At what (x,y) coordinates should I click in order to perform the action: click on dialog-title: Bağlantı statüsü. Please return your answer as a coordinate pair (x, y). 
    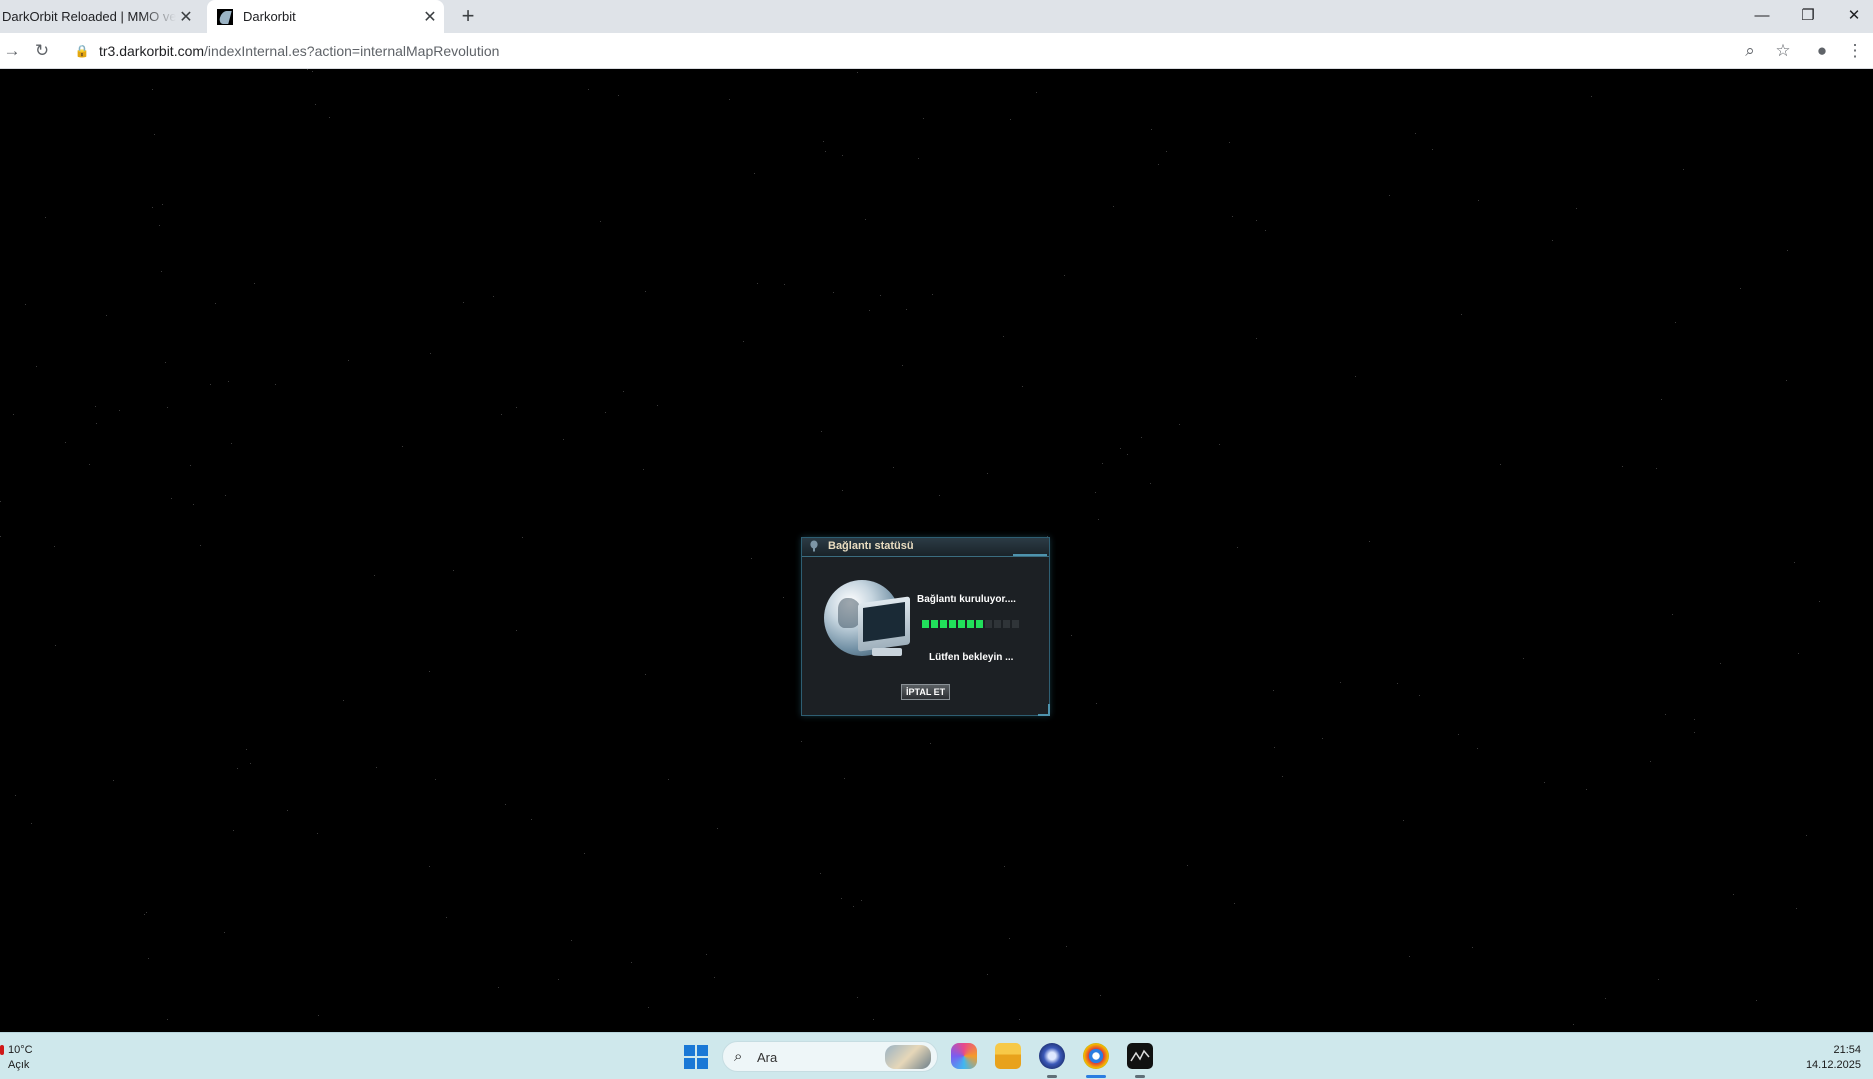
    Looking at the image, I should click on (871, 546).